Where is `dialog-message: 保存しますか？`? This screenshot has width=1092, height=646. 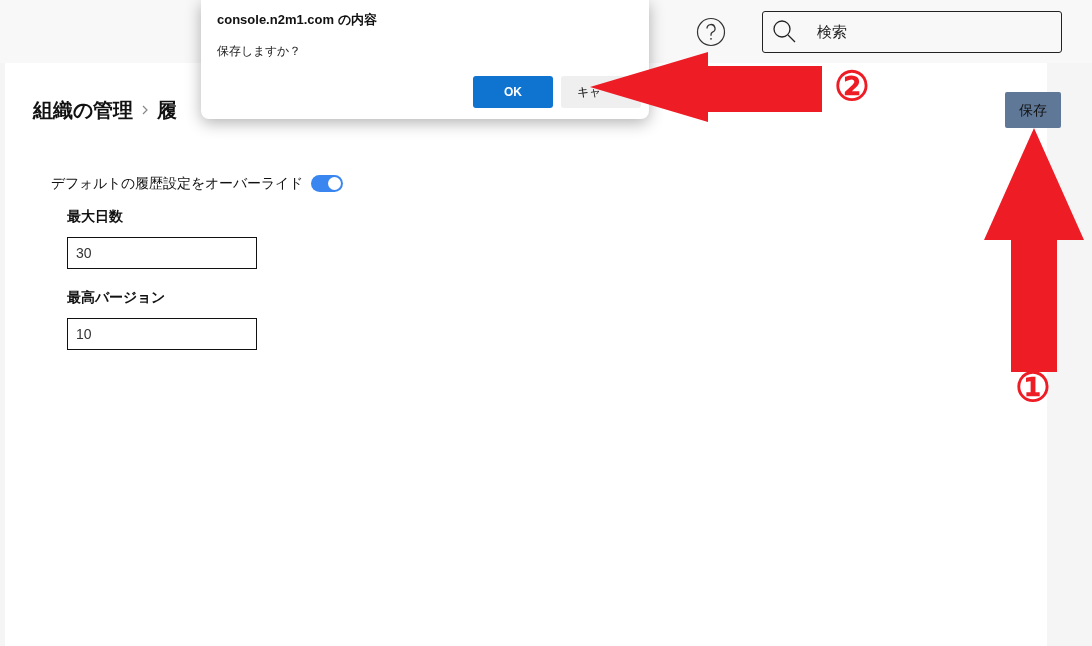 dialog-message: 保存しますか？ is located at coordinates (259, 51).